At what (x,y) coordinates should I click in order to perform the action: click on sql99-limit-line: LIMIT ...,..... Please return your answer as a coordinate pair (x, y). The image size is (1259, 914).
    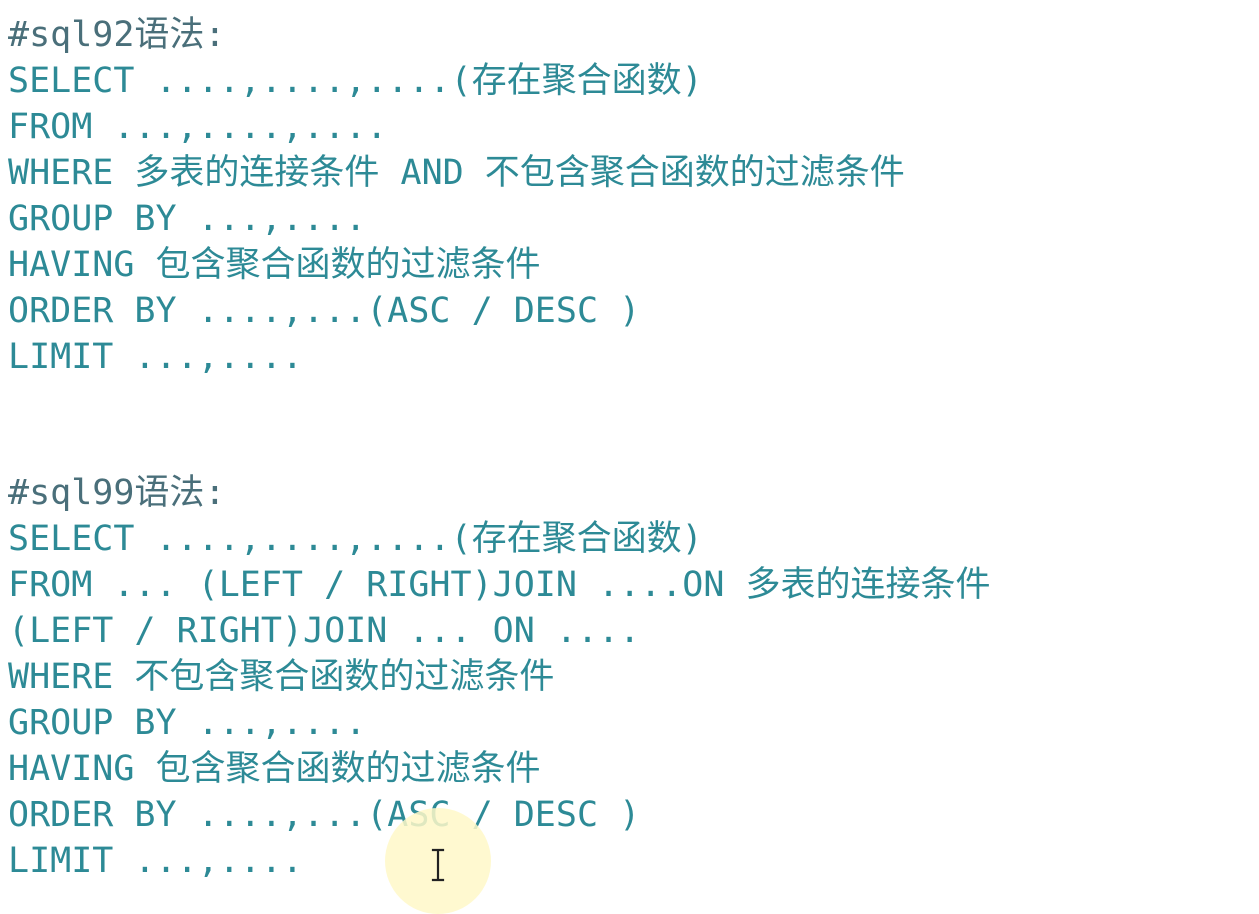
    Looking at the image, I should click on (156, 861).